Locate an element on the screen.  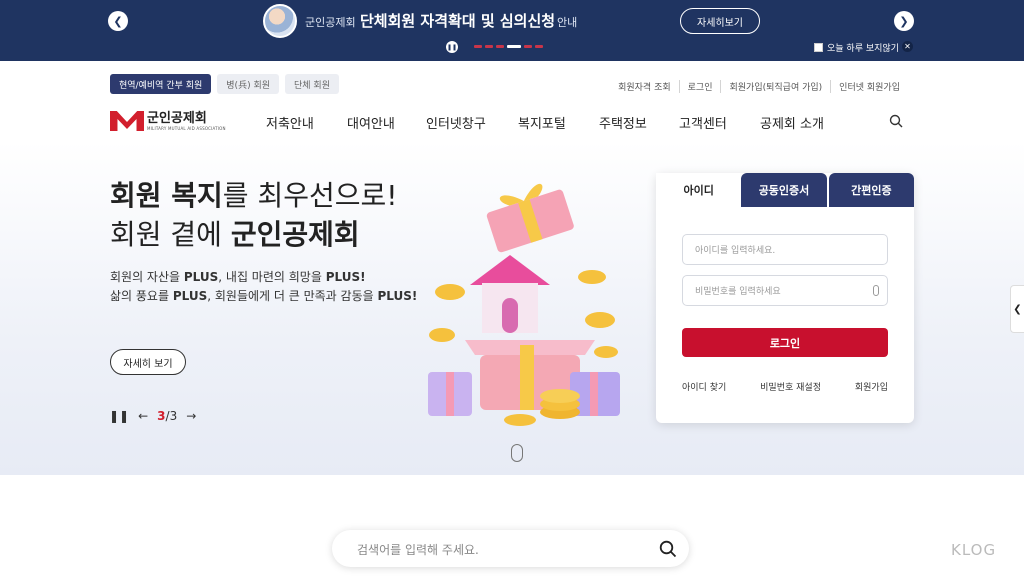
banner-close-icon: ✕ is located at coordinates (907, 46).